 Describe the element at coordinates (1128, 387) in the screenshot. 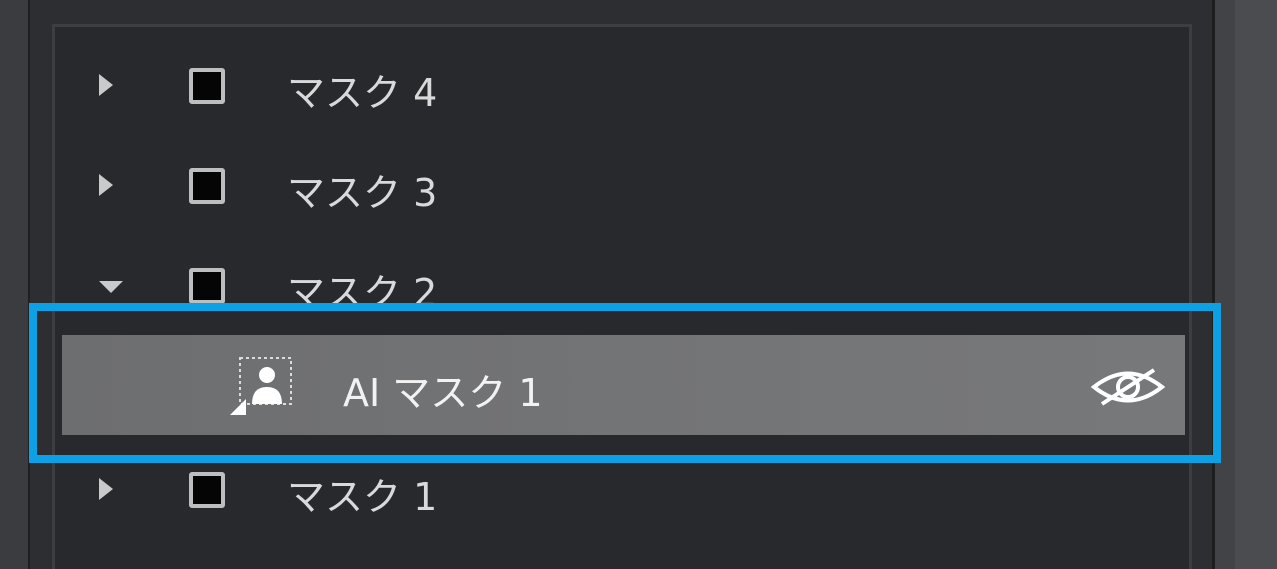

I see `eye-hidden-icon` at that location.